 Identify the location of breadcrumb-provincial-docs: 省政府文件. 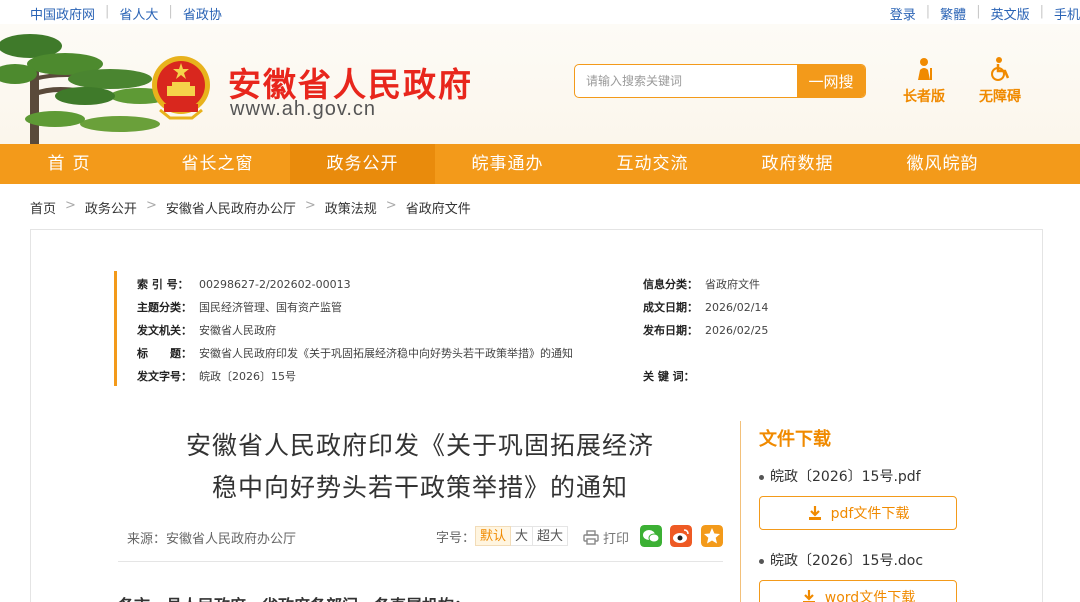
(438, 207).